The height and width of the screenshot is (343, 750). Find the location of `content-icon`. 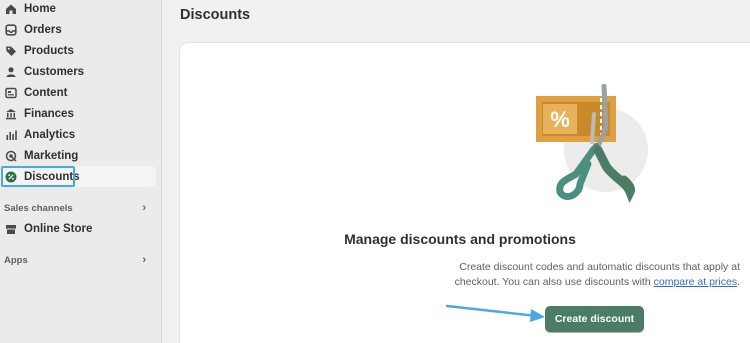

content-icon is located at coordinates (11, 93).